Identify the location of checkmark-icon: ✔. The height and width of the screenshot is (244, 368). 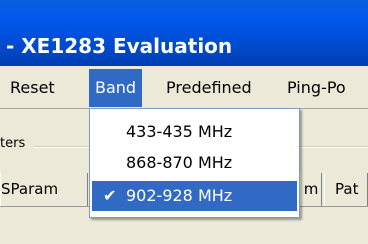
(110, 195).